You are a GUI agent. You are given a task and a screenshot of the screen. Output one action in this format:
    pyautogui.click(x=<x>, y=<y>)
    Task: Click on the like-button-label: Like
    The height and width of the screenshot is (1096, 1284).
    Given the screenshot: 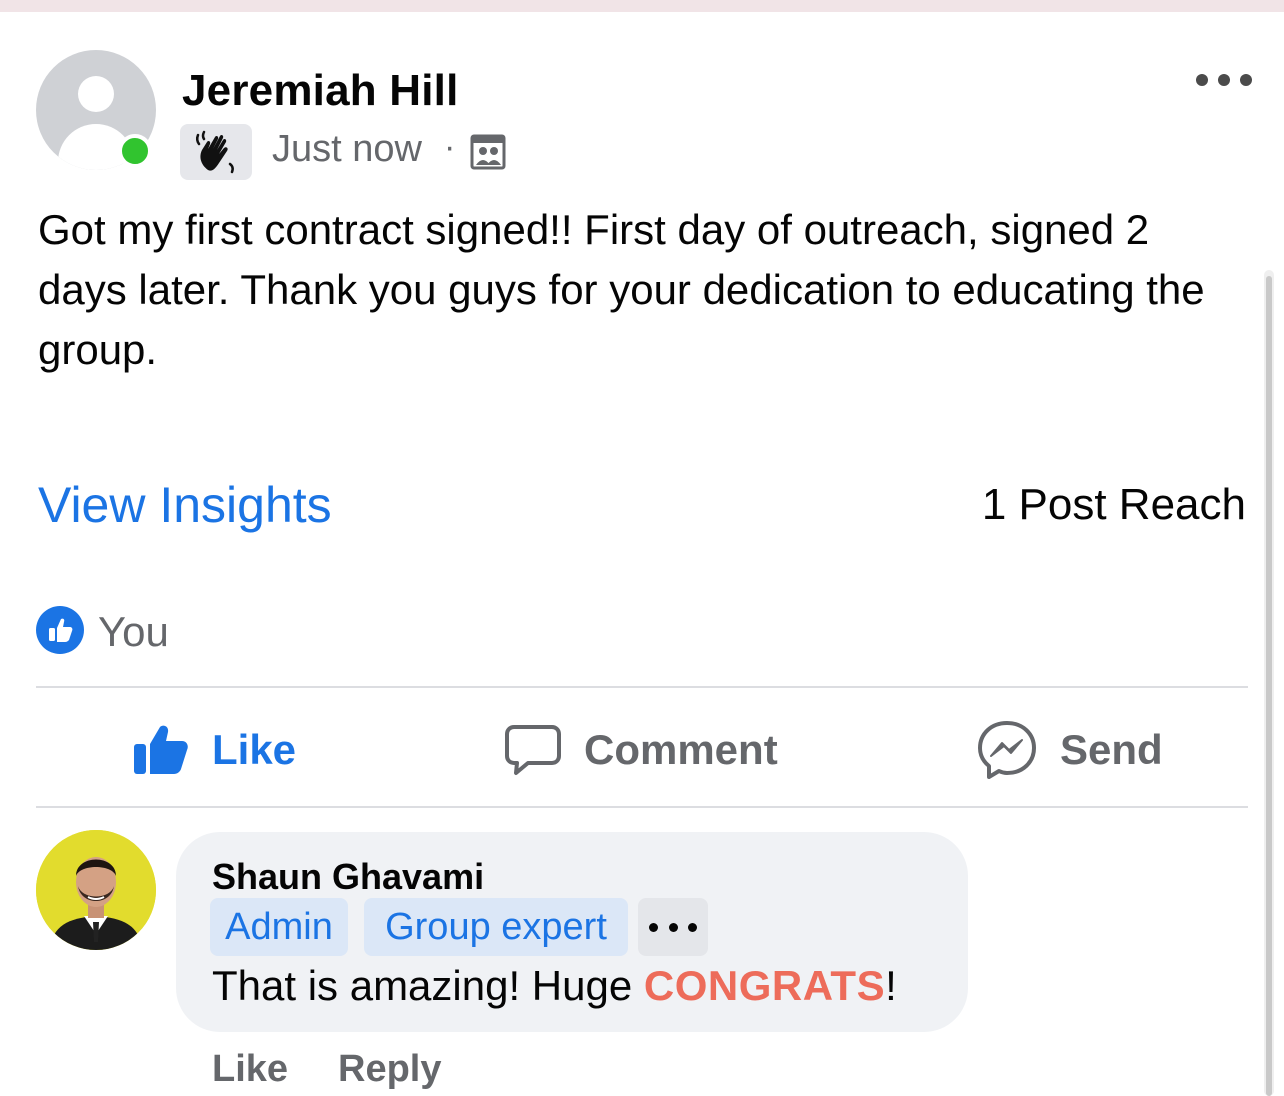 What is the action you would take?
    pyautogui.click(x=254, y=749)
    